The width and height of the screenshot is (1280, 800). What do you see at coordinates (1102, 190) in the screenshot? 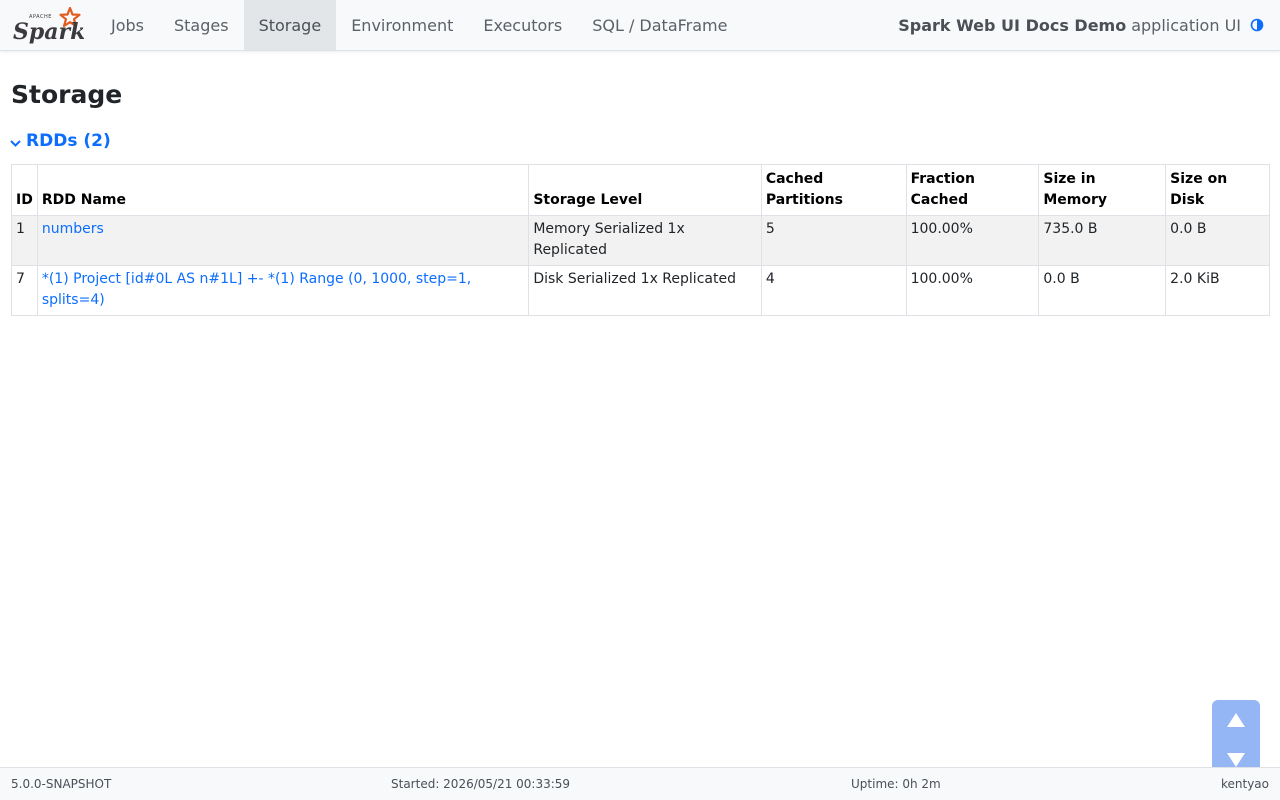
I see `header-size-in-memory: Size in Memory` at bounding box center [1102, 190].